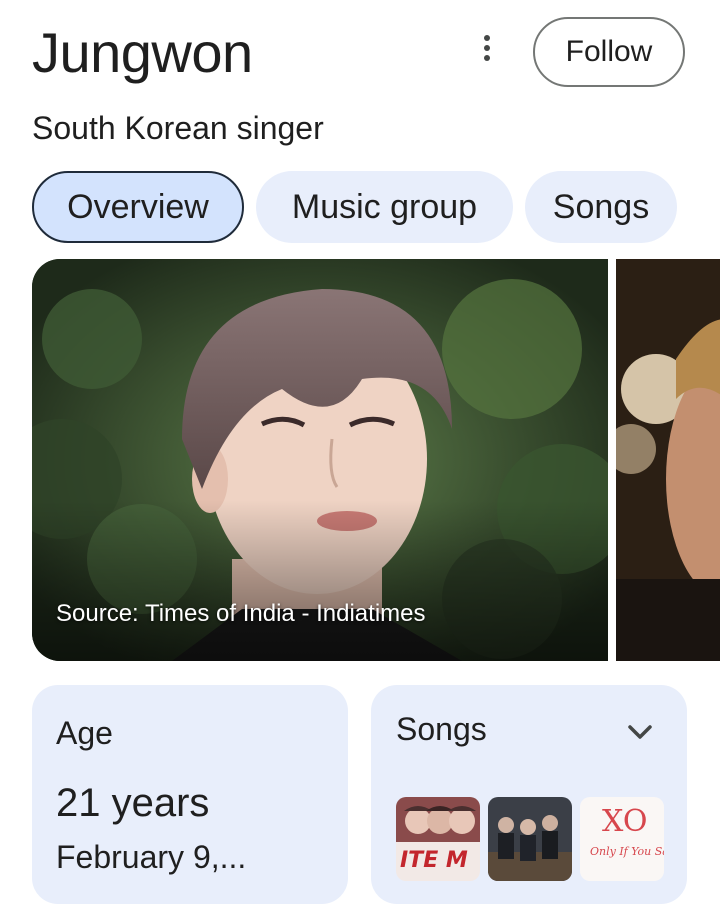 The width and height of the screenshot is (720, 906). What do you see at coordinates (529, 794) in the screenshot?
I see `songs-card: Songs ITE M XO Only If You S` at bounding box center [529, 794].